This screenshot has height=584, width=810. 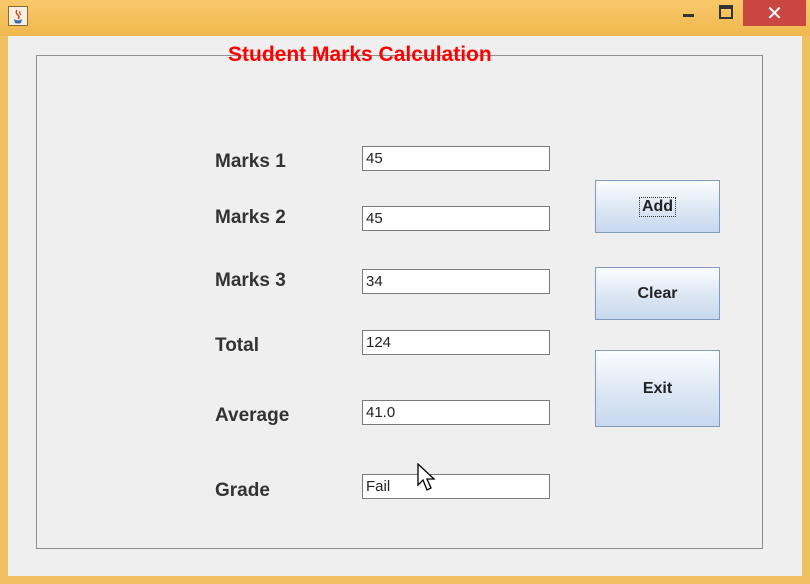 I want to click on marks-3-label: Marks 3, so click(x=250, y=280).